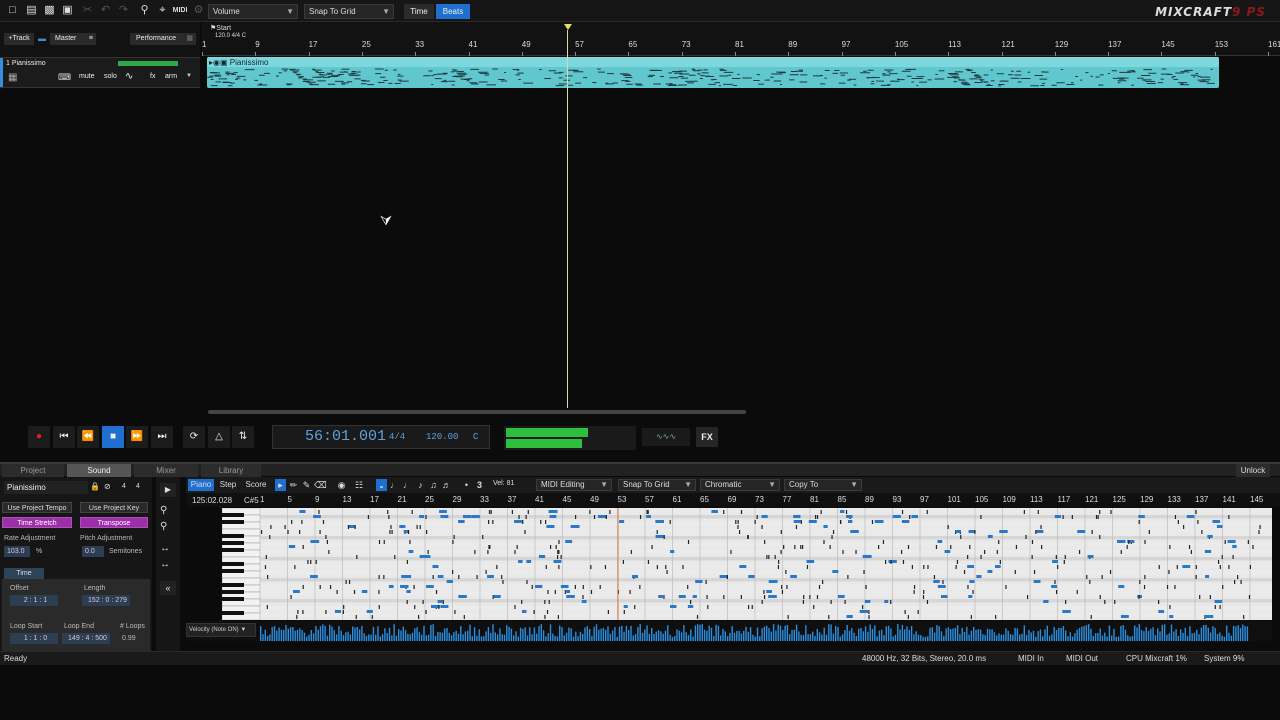 This screenshot has height=720, width=1280. Describe the element at coordinates (228, 485) in the screenshot. I see `tab-step: Step` at that location.